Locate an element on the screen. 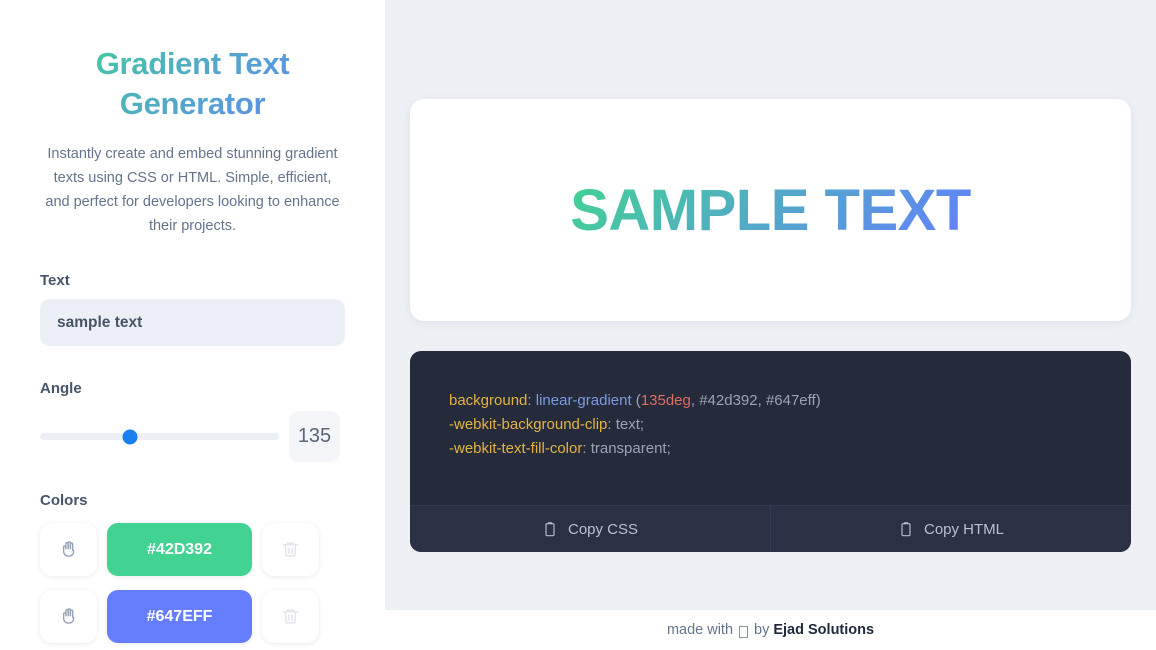 This screenshot has height=650, width=1156. text-field-label: Text is located at coordinates (55, 280).